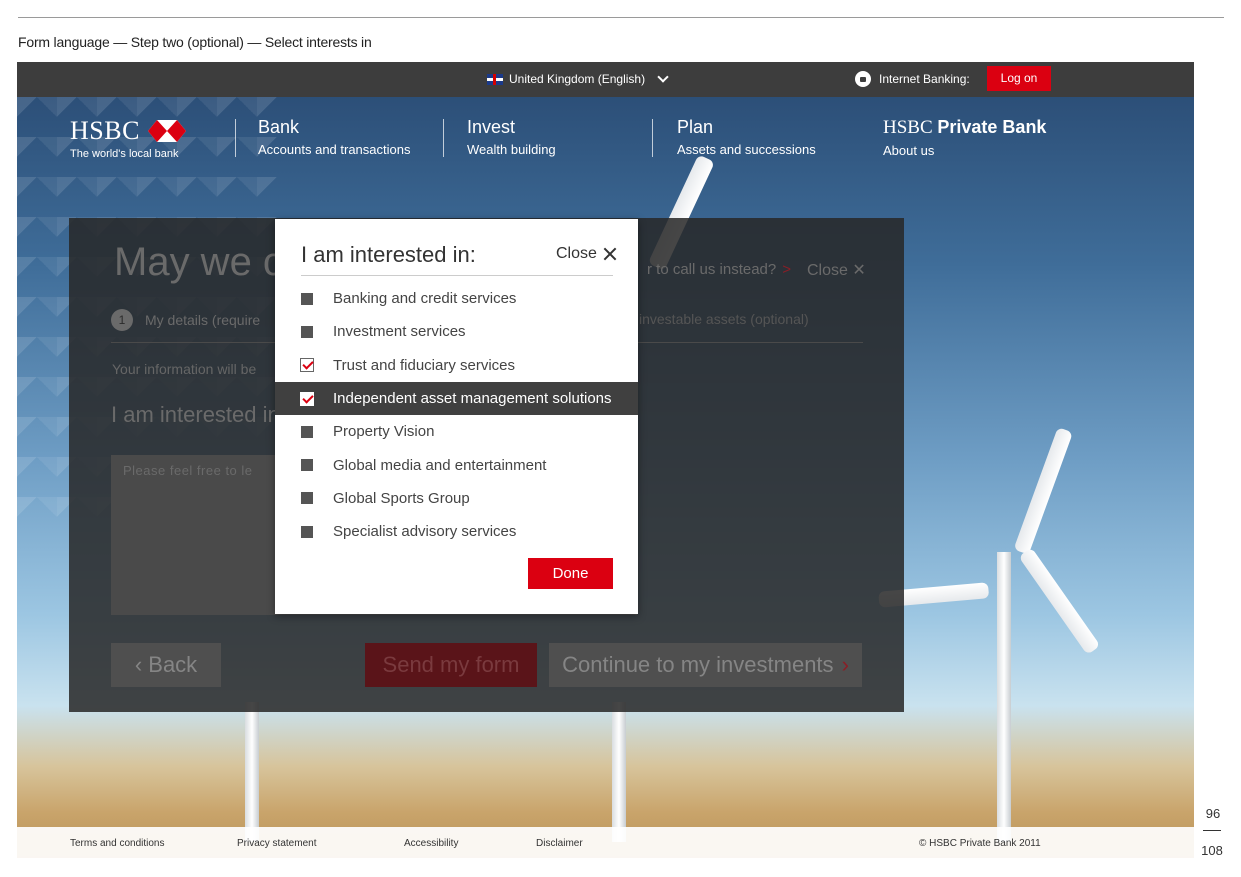  What do you see at coordinates (203, 320) in the screenshot?
I see `step-label: My details (require` at bounding box center [203, 320].